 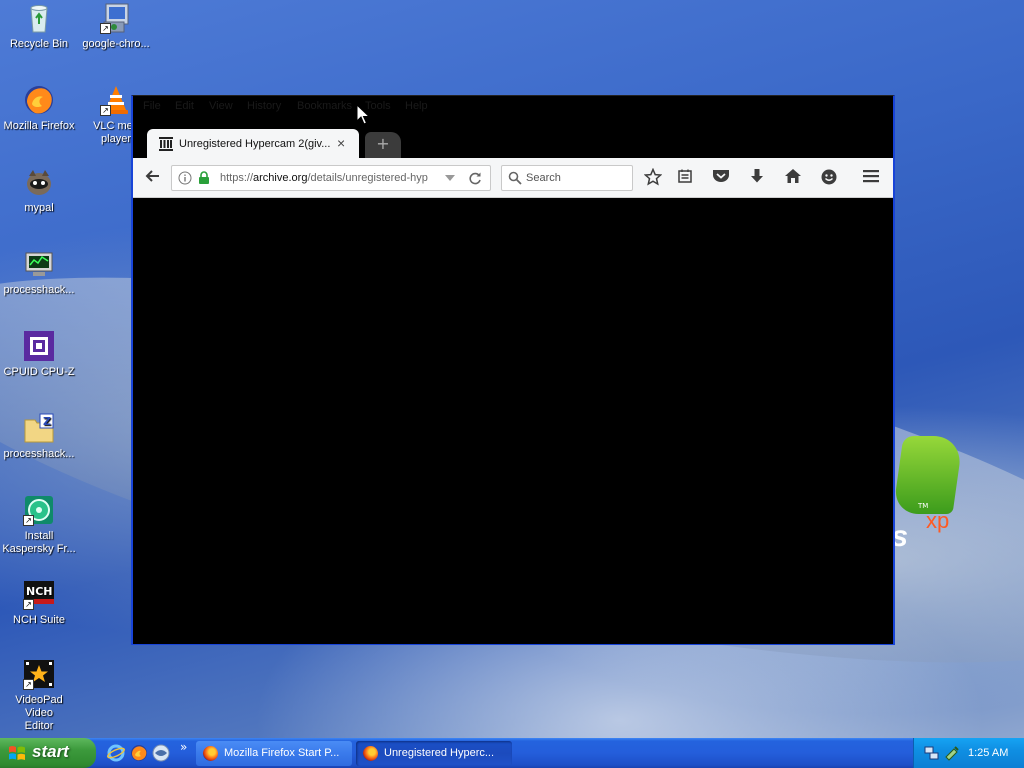 I want to click on desktop-icon-label: NCH Suite, so click(x=39, y=620).